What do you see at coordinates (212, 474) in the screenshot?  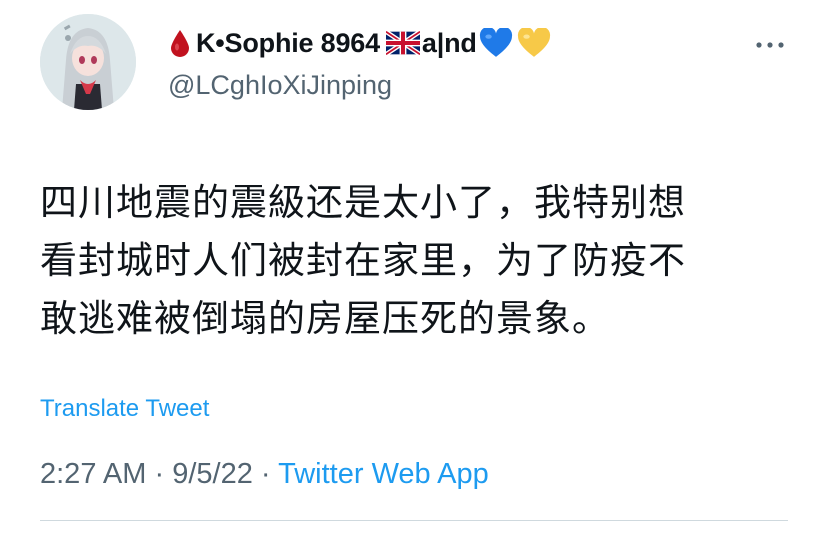 I see `tweet-date: 9/5/22` at bounding box center [212, 474].